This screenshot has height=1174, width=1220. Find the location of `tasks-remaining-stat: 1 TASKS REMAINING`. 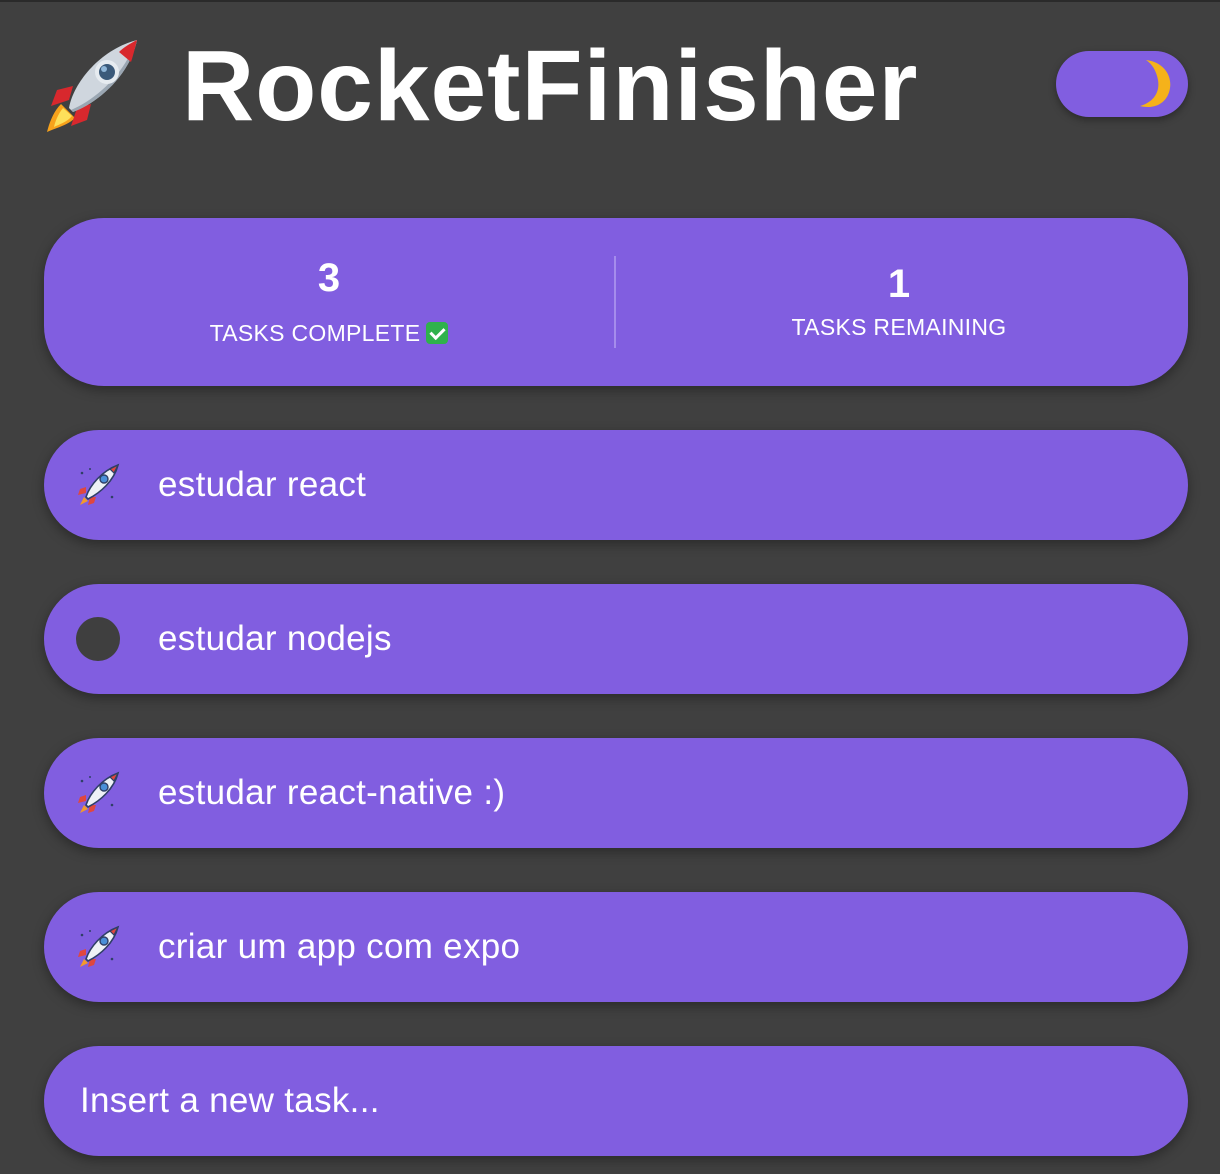

tasks-remaining-stat: 1 TASKS REMAINING is located at coordinates (899, 302).